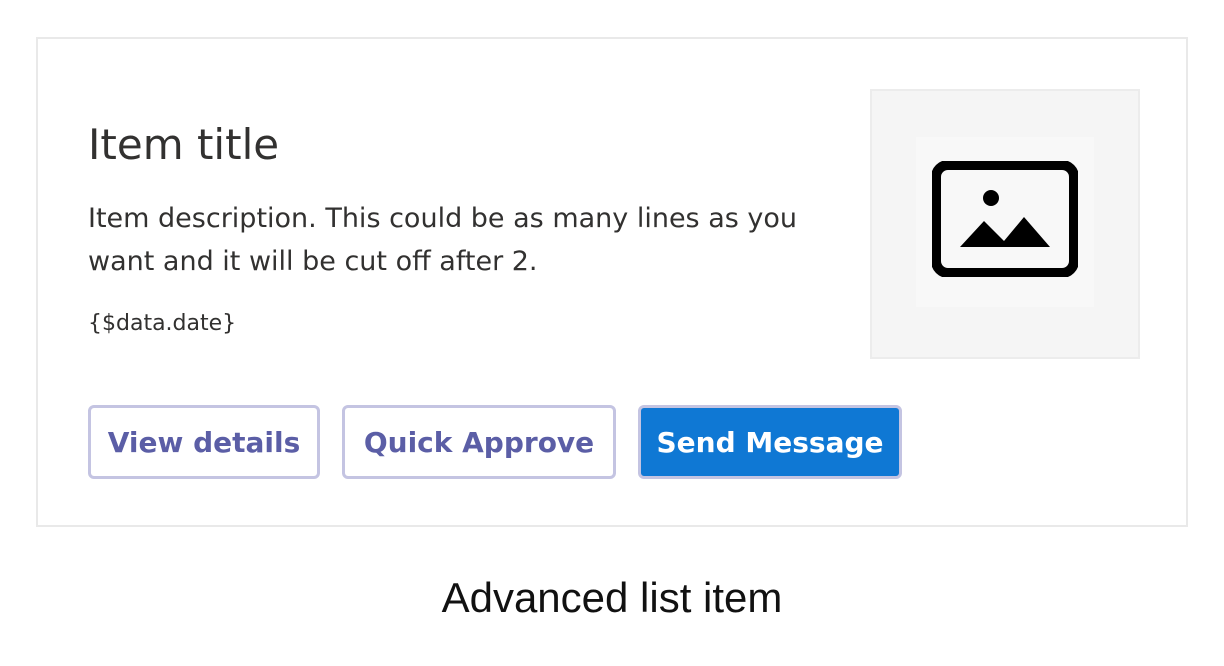 The image size is (1224, 666). I want to click on send-message-button: Send Message, so click(770, 442).